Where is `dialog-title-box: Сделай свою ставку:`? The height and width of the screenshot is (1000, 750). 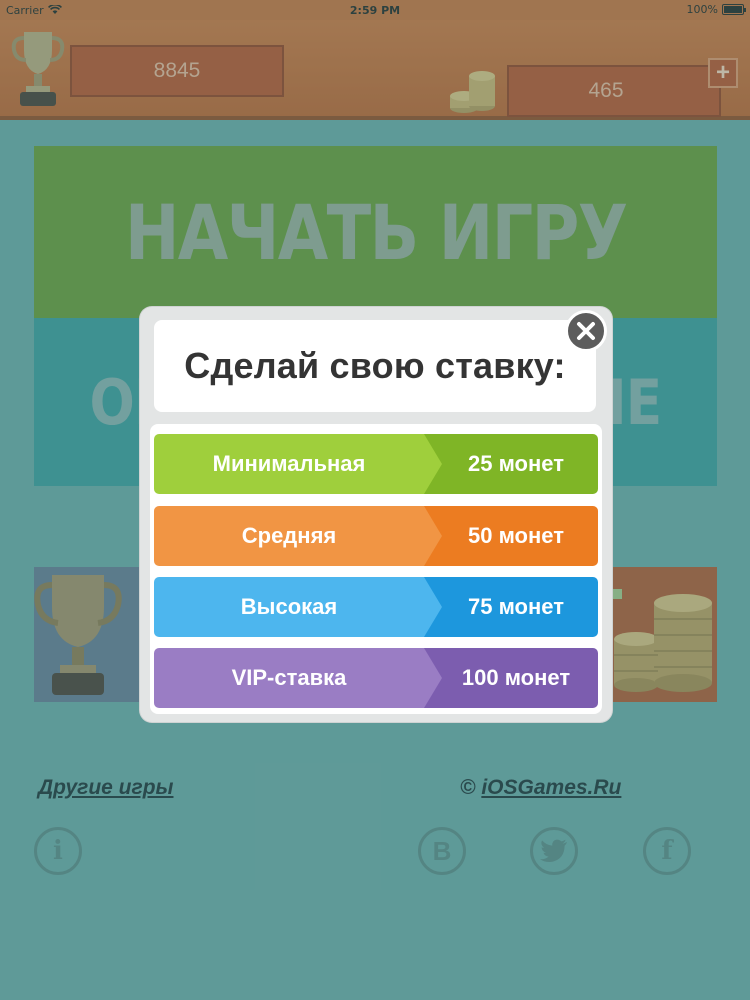 dialog-title-box: Сделай свою ставку: is located at coordinates (375, 366).